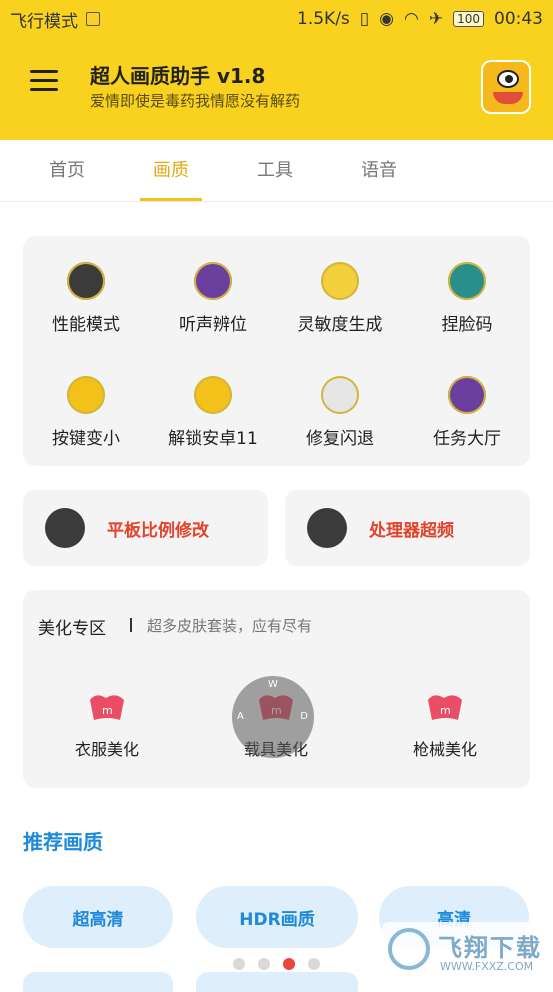 This screenshot has height=992, width=553. What do you see at coordinates (131, 625) in the screenshot?
I see `divider` at bounding box center [131, 625].